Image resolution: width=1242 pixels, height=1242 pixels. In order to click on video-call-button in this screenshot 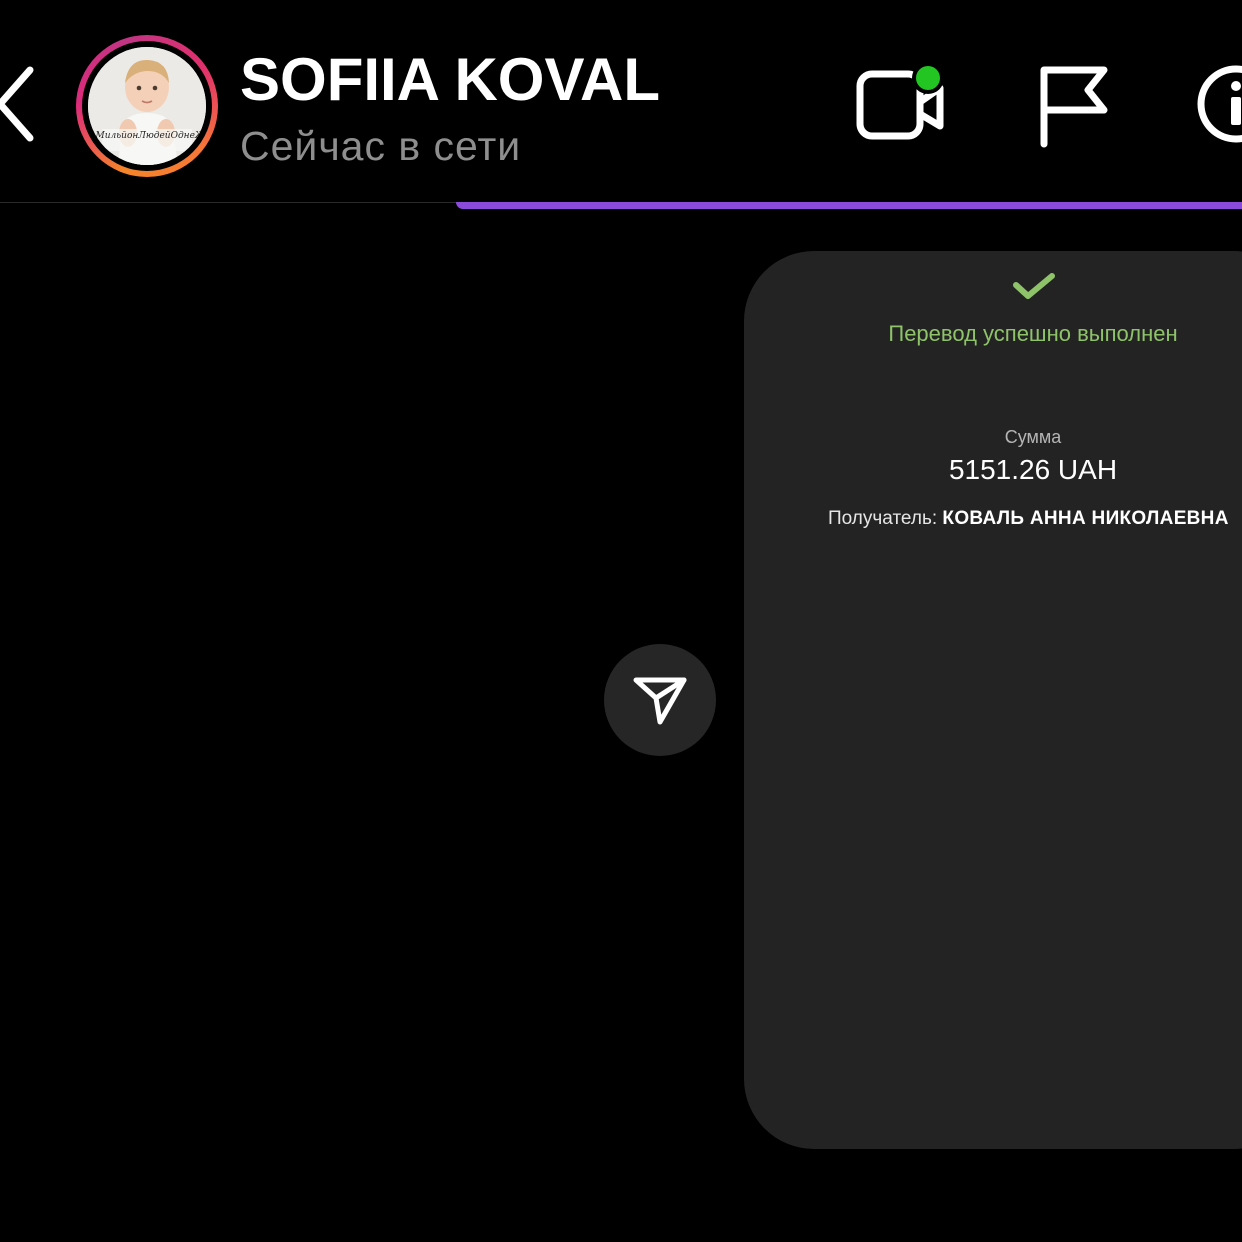, I will do `click(902, 103)`.